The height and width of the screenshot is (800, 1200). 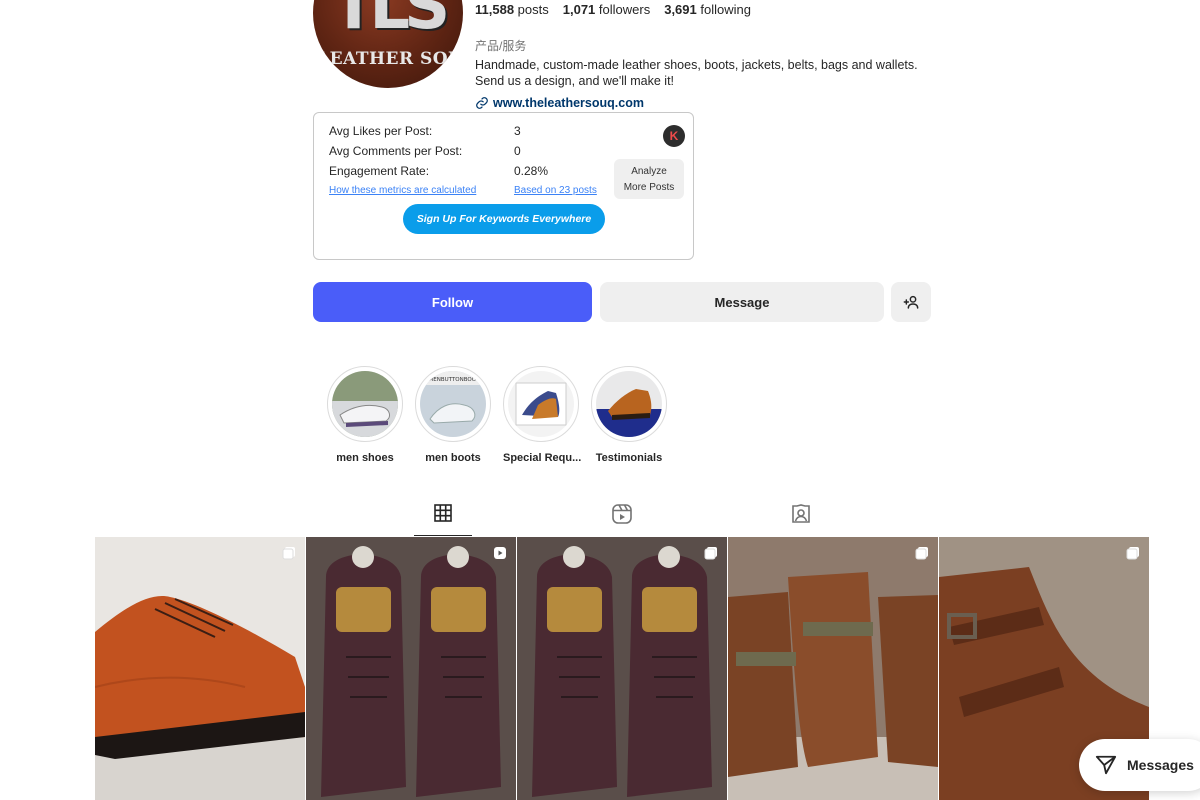 I want to click on avg-likes-label: Avg Likes per Post:, so click(x=381, y=131).